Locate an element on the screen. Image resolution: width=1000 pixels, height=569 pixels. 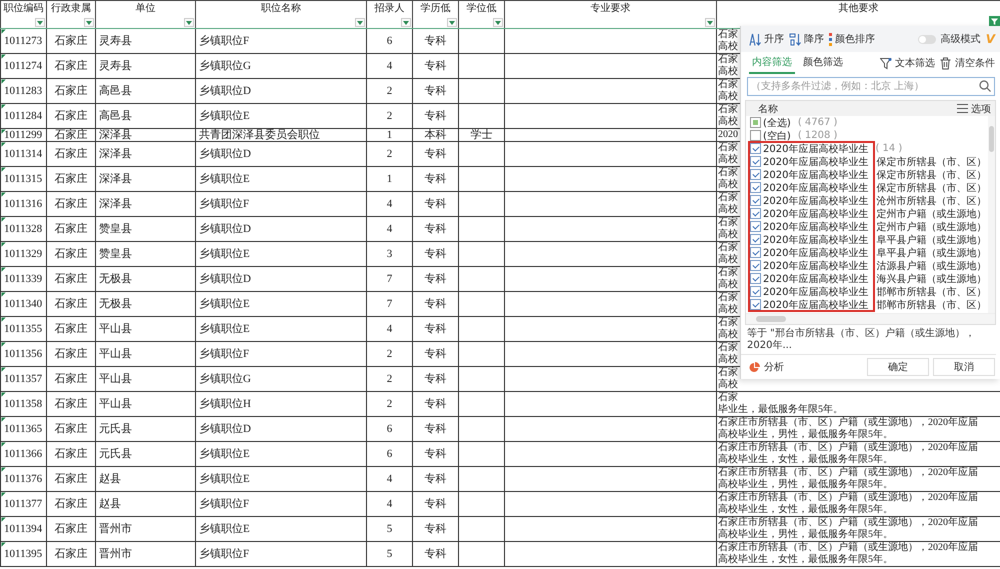
table-cell: 2 is located at coordinates (389, 379).